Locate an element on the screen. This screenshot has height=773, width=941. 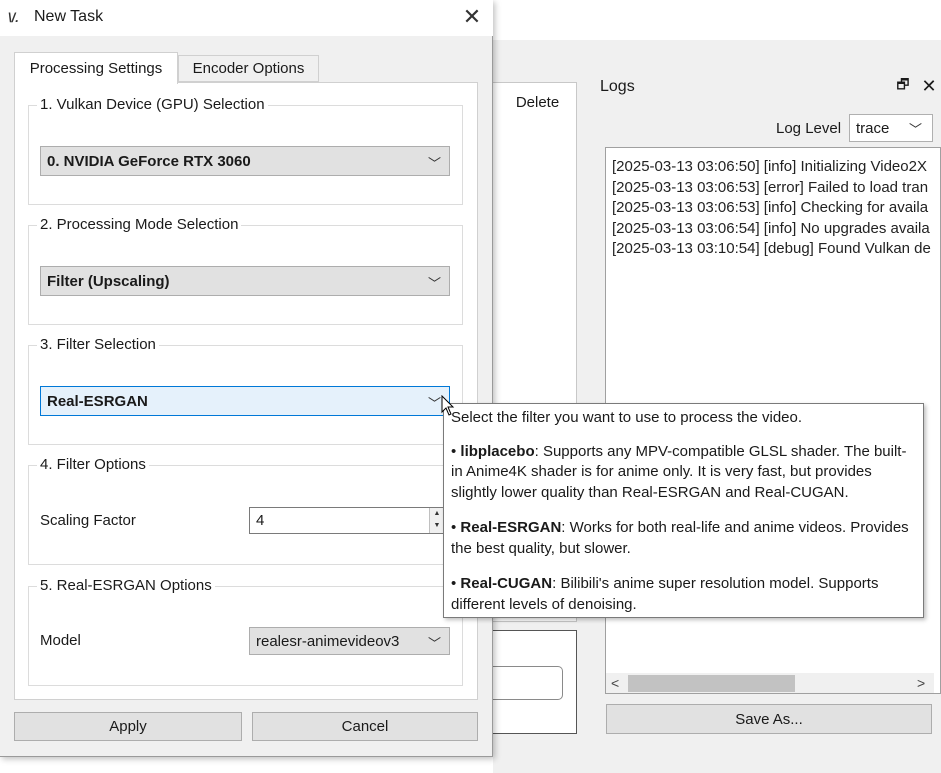
mode-select: Filter (Upscaling) ﹀ is located at coordinates (245, 281).